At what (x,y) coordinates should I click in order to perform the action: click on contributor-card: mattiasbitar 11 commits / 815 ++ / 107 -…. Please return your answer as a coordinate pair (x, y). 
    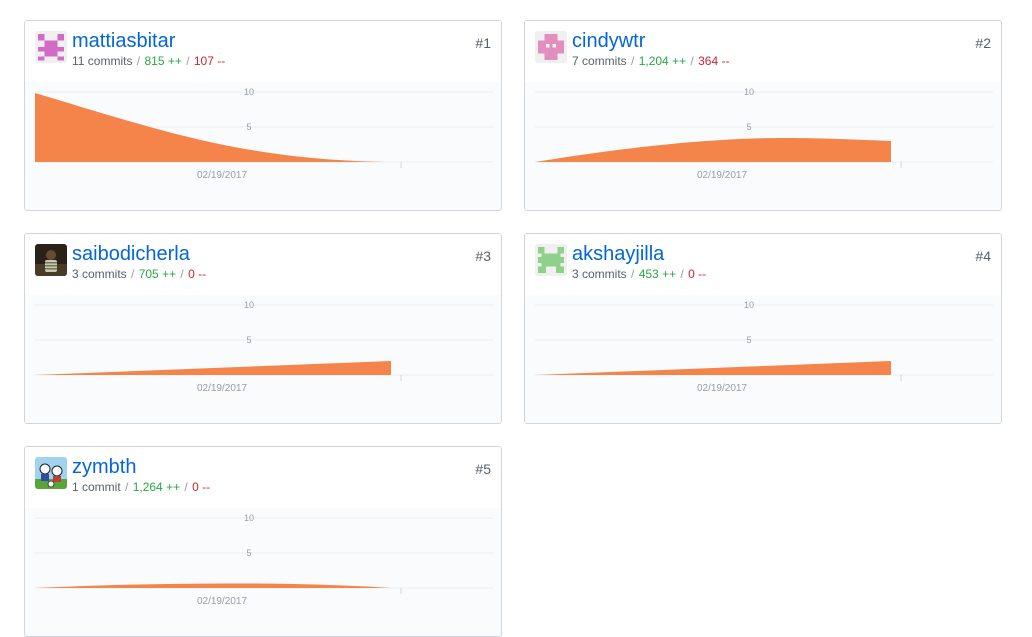
    Looking at the image, I should click on (263, 115).